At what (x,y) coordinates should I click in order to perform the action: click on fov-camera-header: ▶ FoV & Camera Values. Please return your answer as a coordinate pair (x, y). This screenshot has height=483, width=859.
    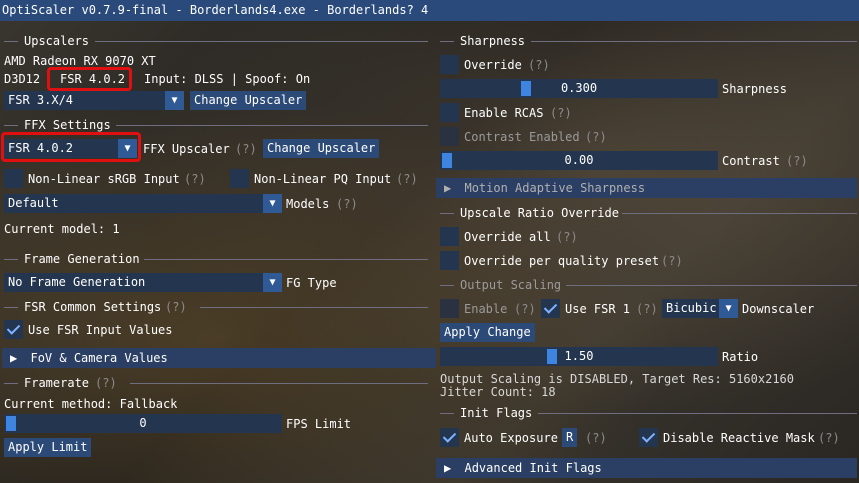
    Looking at the image, I should click on (219, 358).